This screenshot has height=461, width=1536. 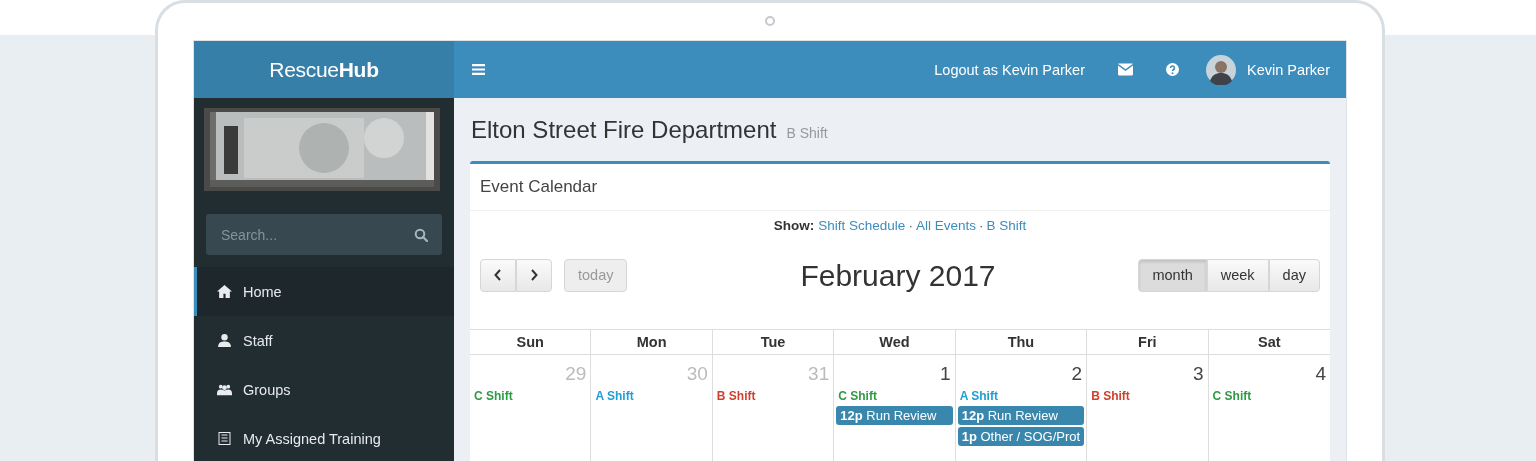 I want to click on weekday-header: Wed, so click(x=895, y=342).